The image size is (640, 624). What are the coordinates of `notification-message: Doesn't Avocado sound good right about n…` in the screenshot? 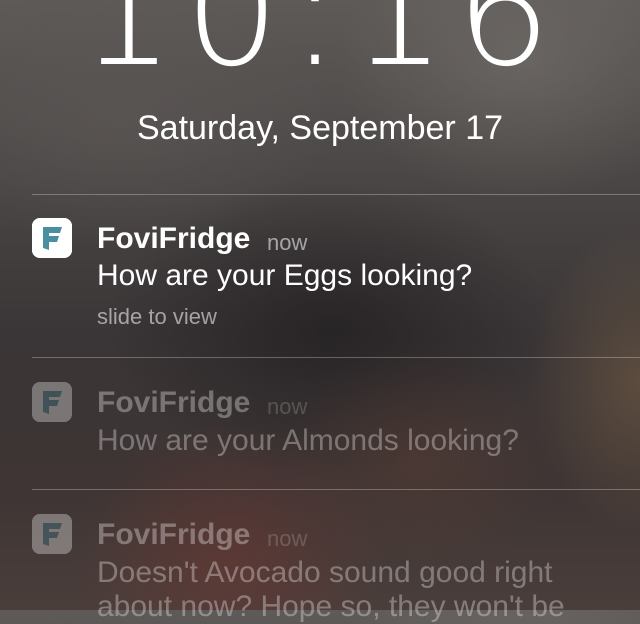 It's located at (331, 589).